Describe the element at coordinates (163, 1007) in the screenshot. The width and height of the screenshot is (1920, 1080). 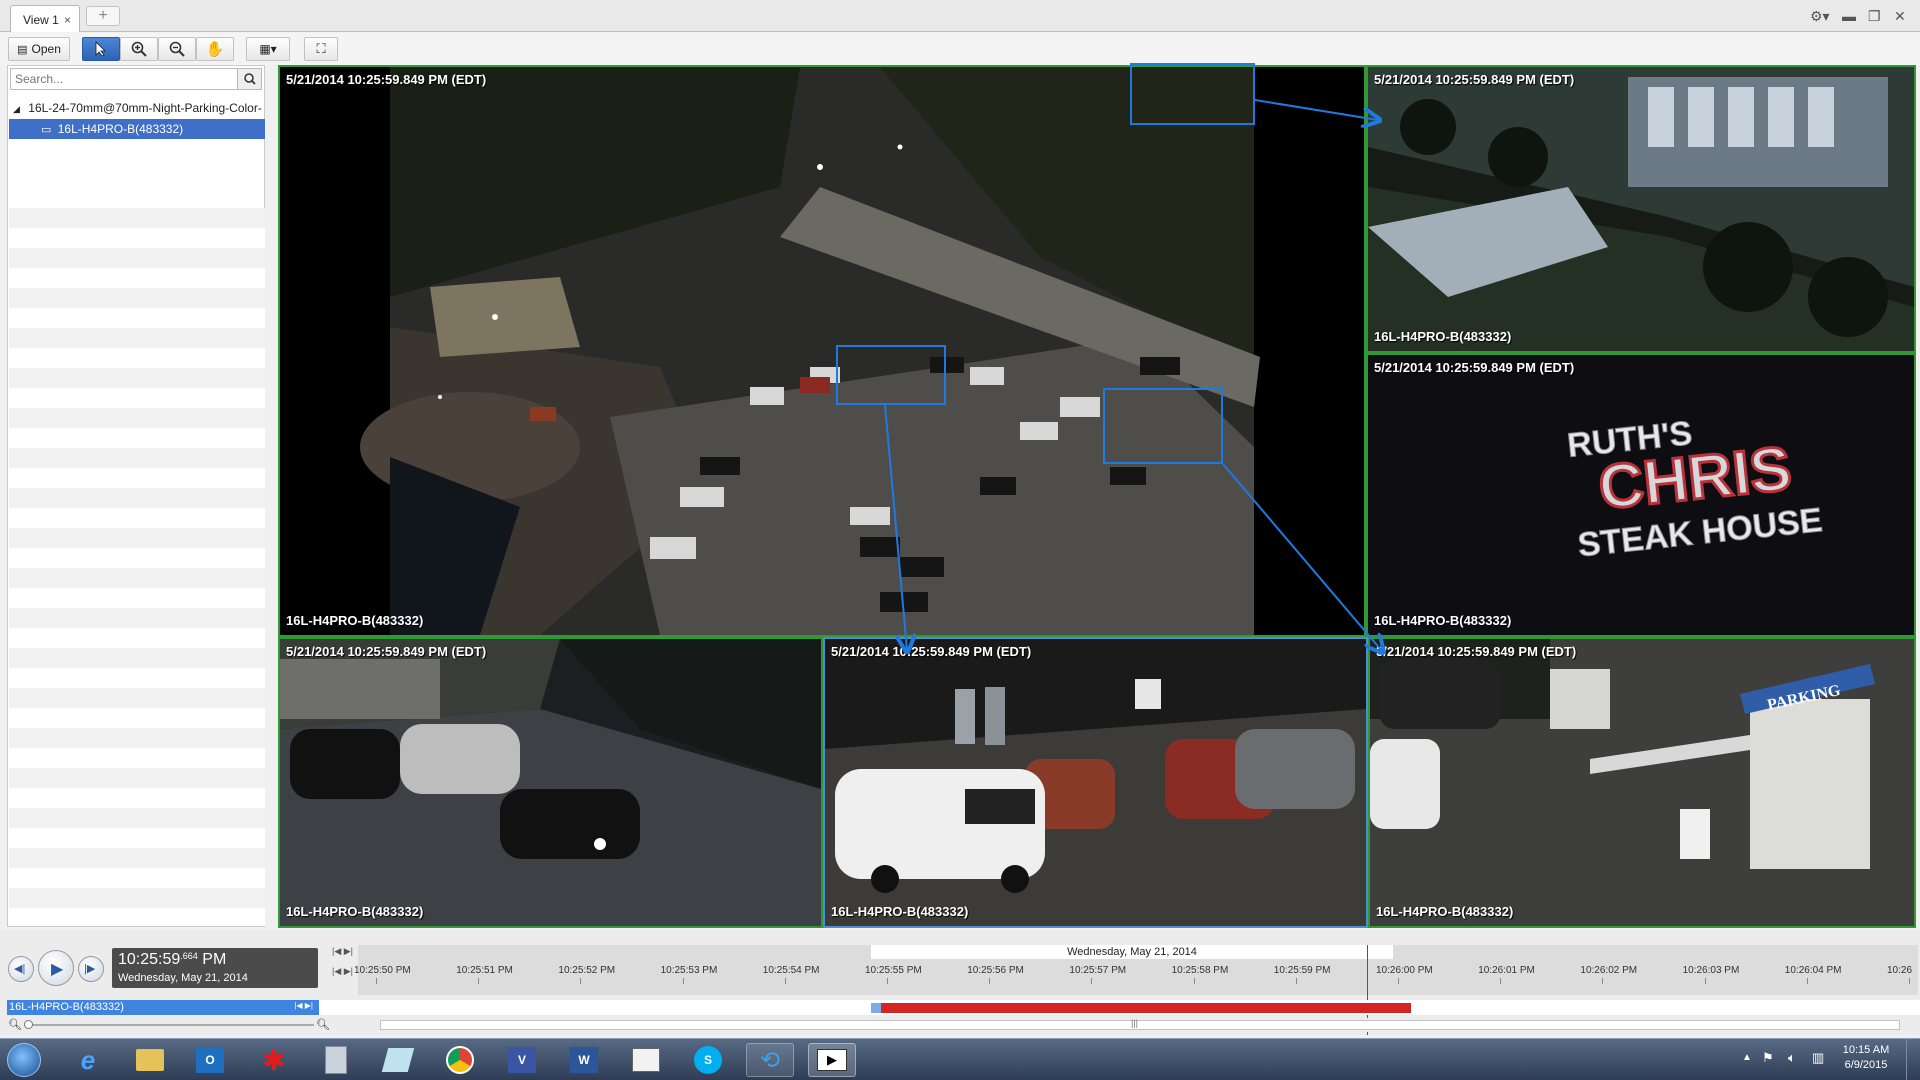
I see `track-label: 16L-H4PRO-B(483332) |◀ ▶|` at that location.